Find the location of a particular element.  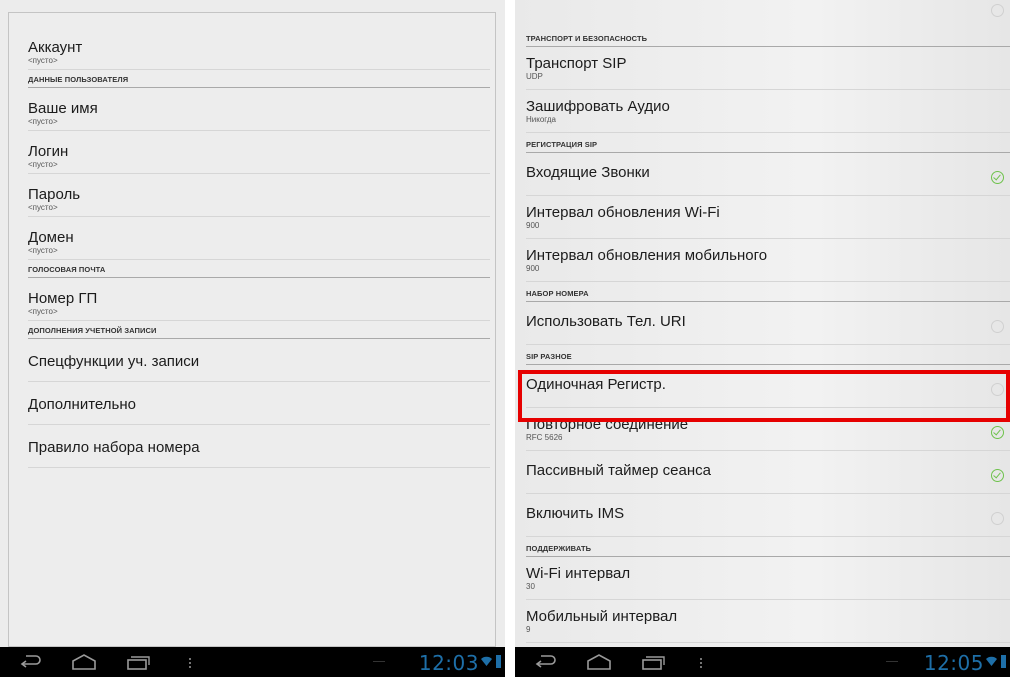

setting-title: Транспорт SIP is located at coordinates (576, 63).